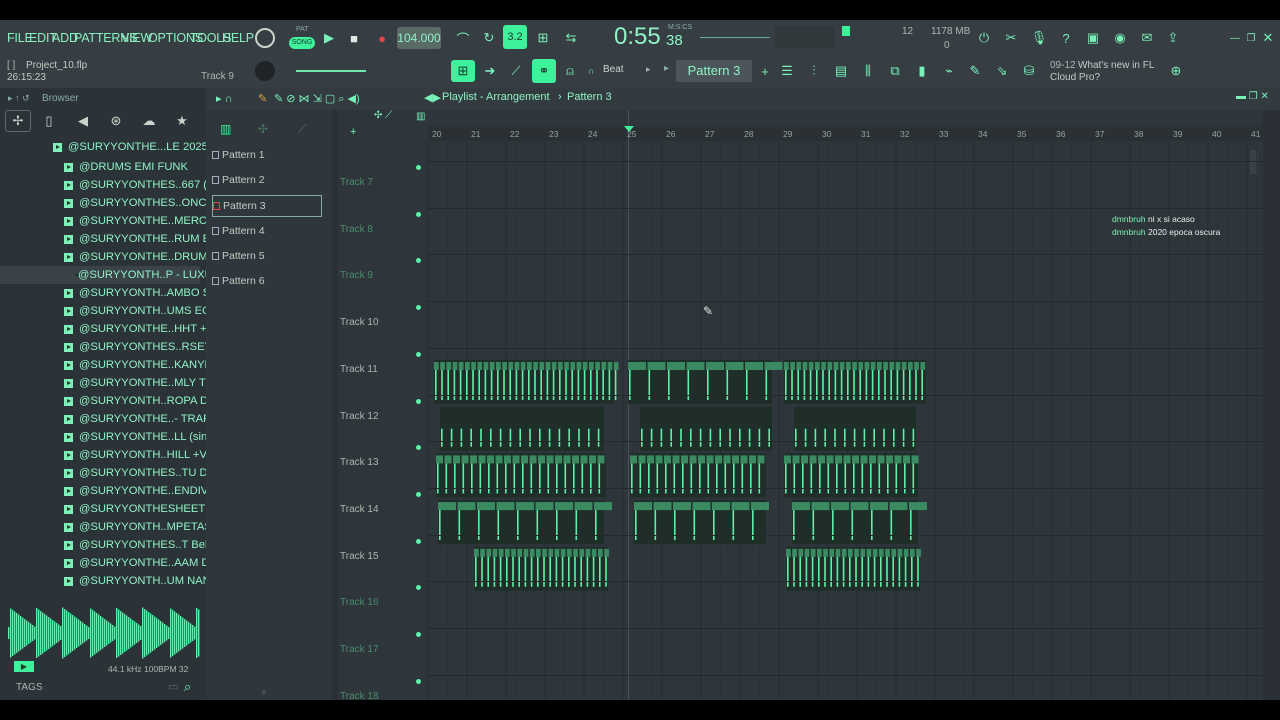  I want to click on search-icon: ⌕, so click(187, 687).